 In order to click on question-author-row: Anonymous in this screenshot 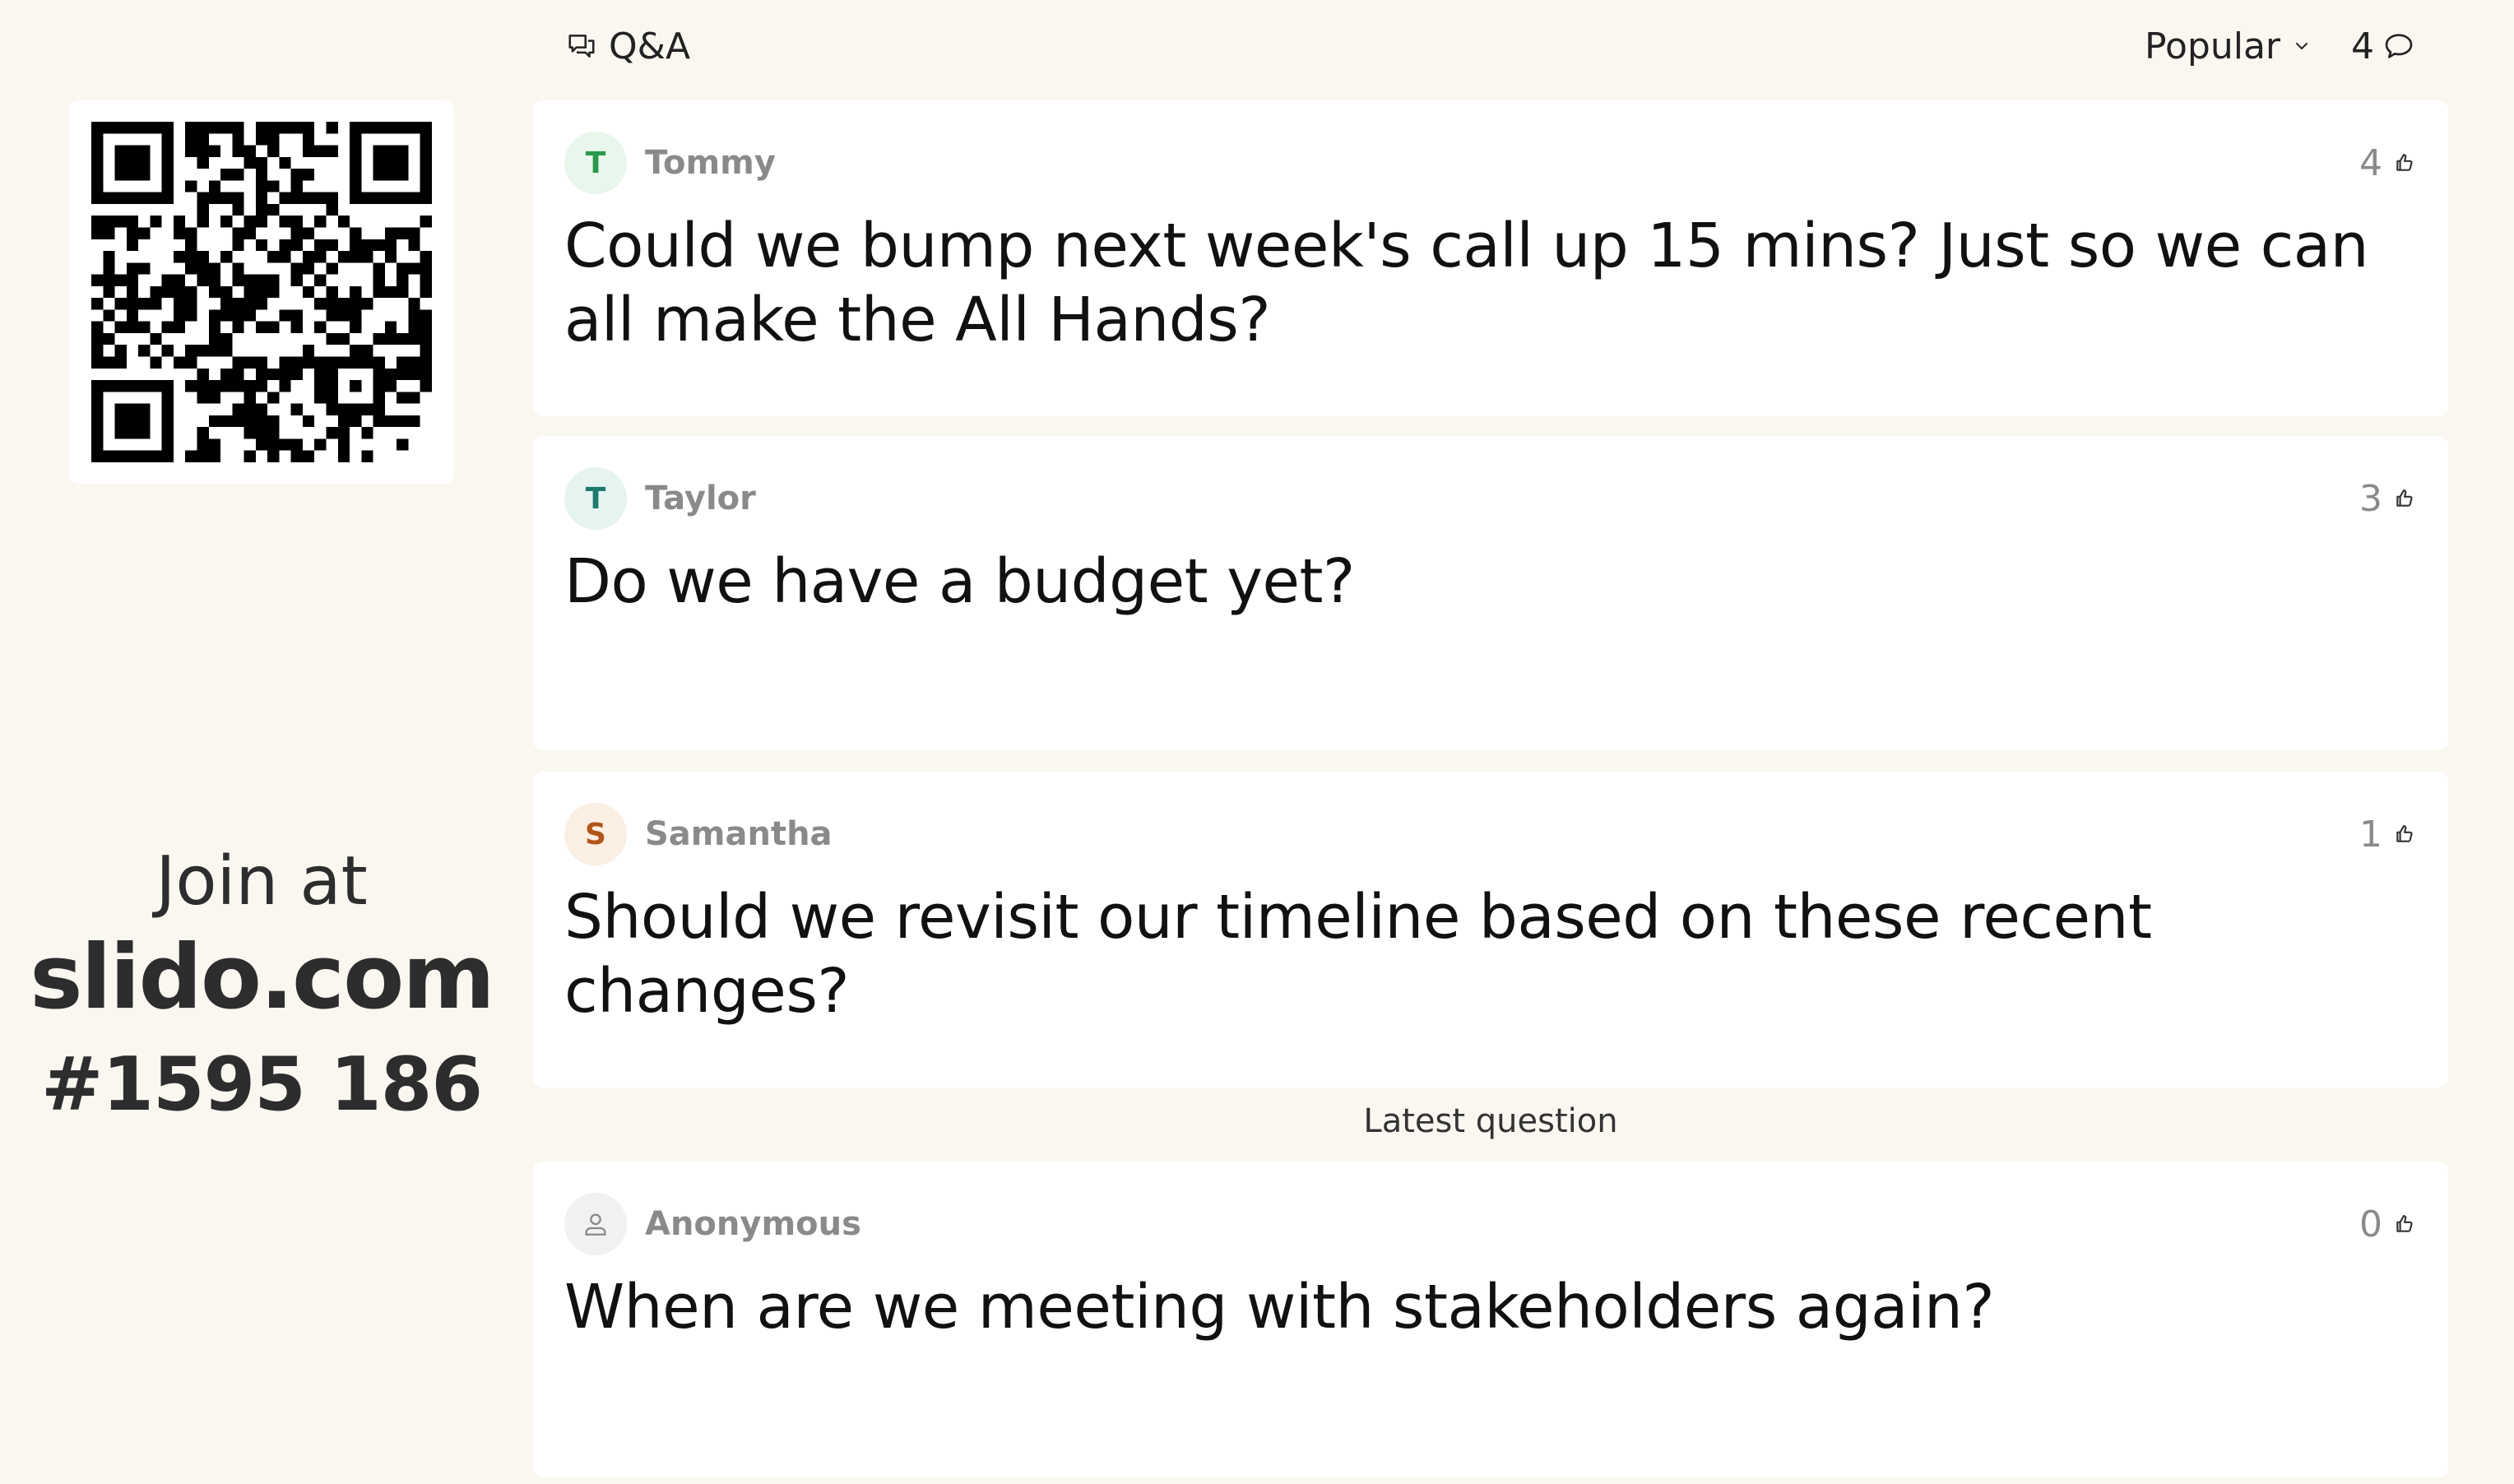, I will do `click(712, 1224)`.